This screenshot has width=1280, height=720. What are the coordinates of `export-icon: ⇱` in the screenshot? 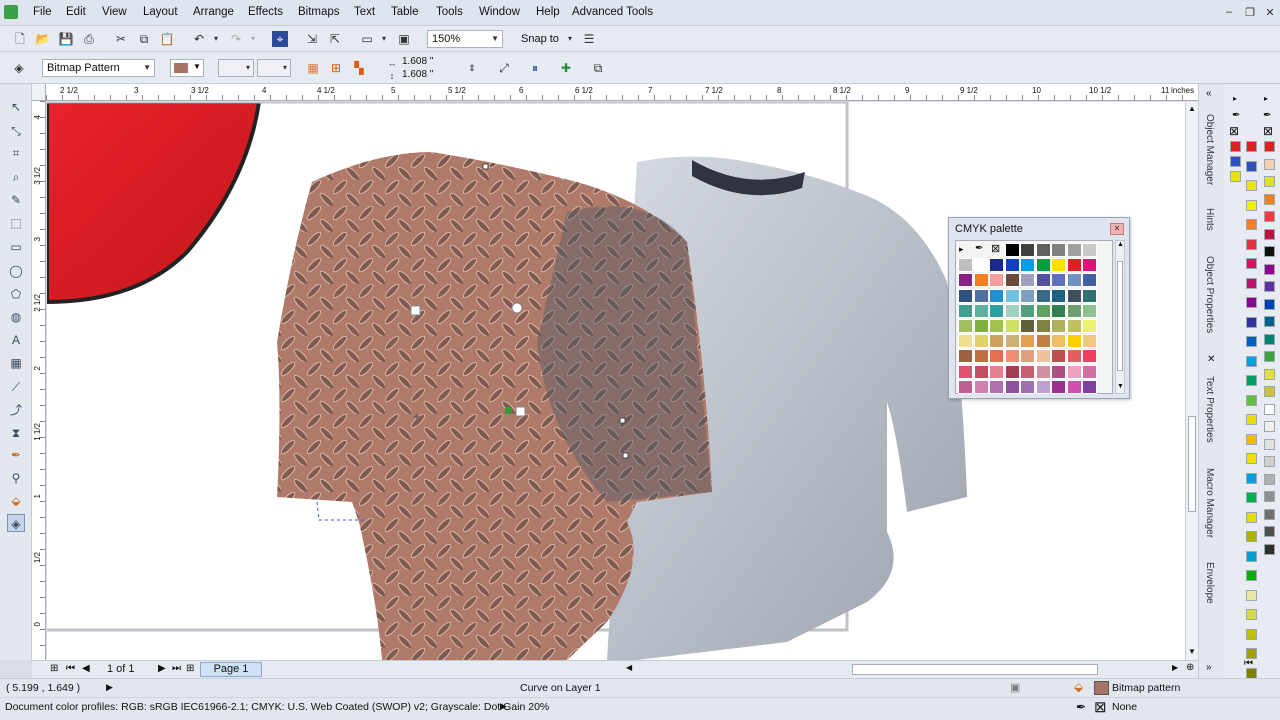 It's located at (335, 39).